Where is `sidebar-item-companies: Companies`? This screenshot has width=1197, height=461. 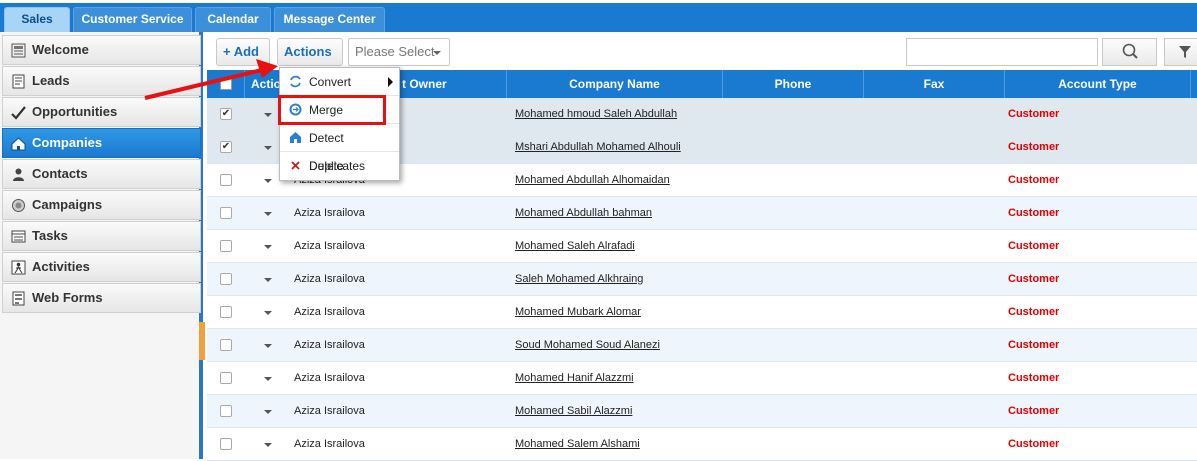 sidebar-item-companies: Companies is located at coordinates (101, 143).